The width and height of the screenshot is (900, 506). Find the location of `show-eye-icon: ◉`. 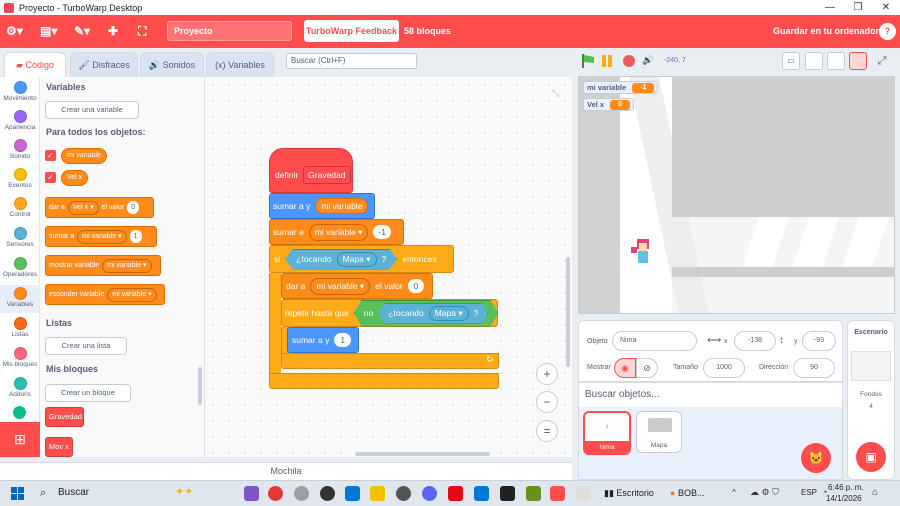

show-eye-icon: ◉ is located at coordinates (625, 368).